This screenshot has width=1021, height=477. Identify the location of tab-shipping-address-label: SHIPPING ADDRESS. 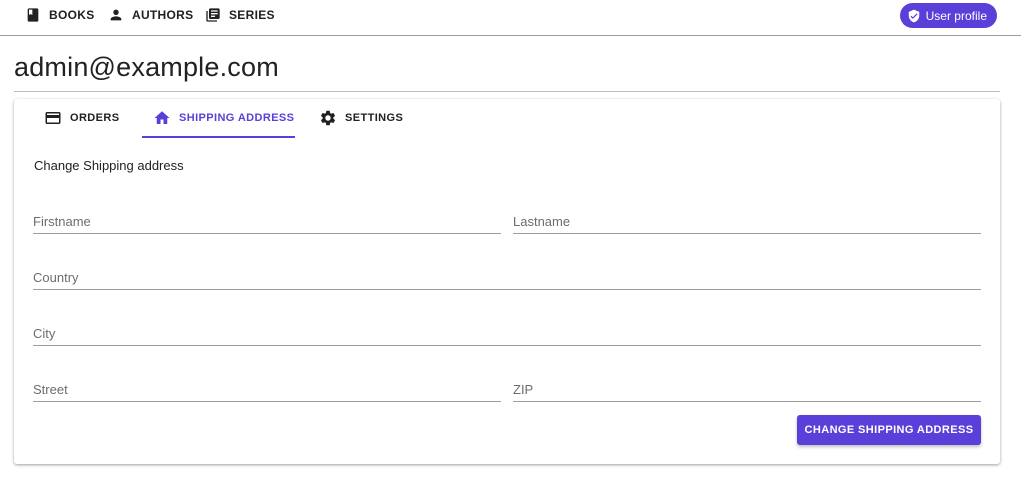
(237, 118).